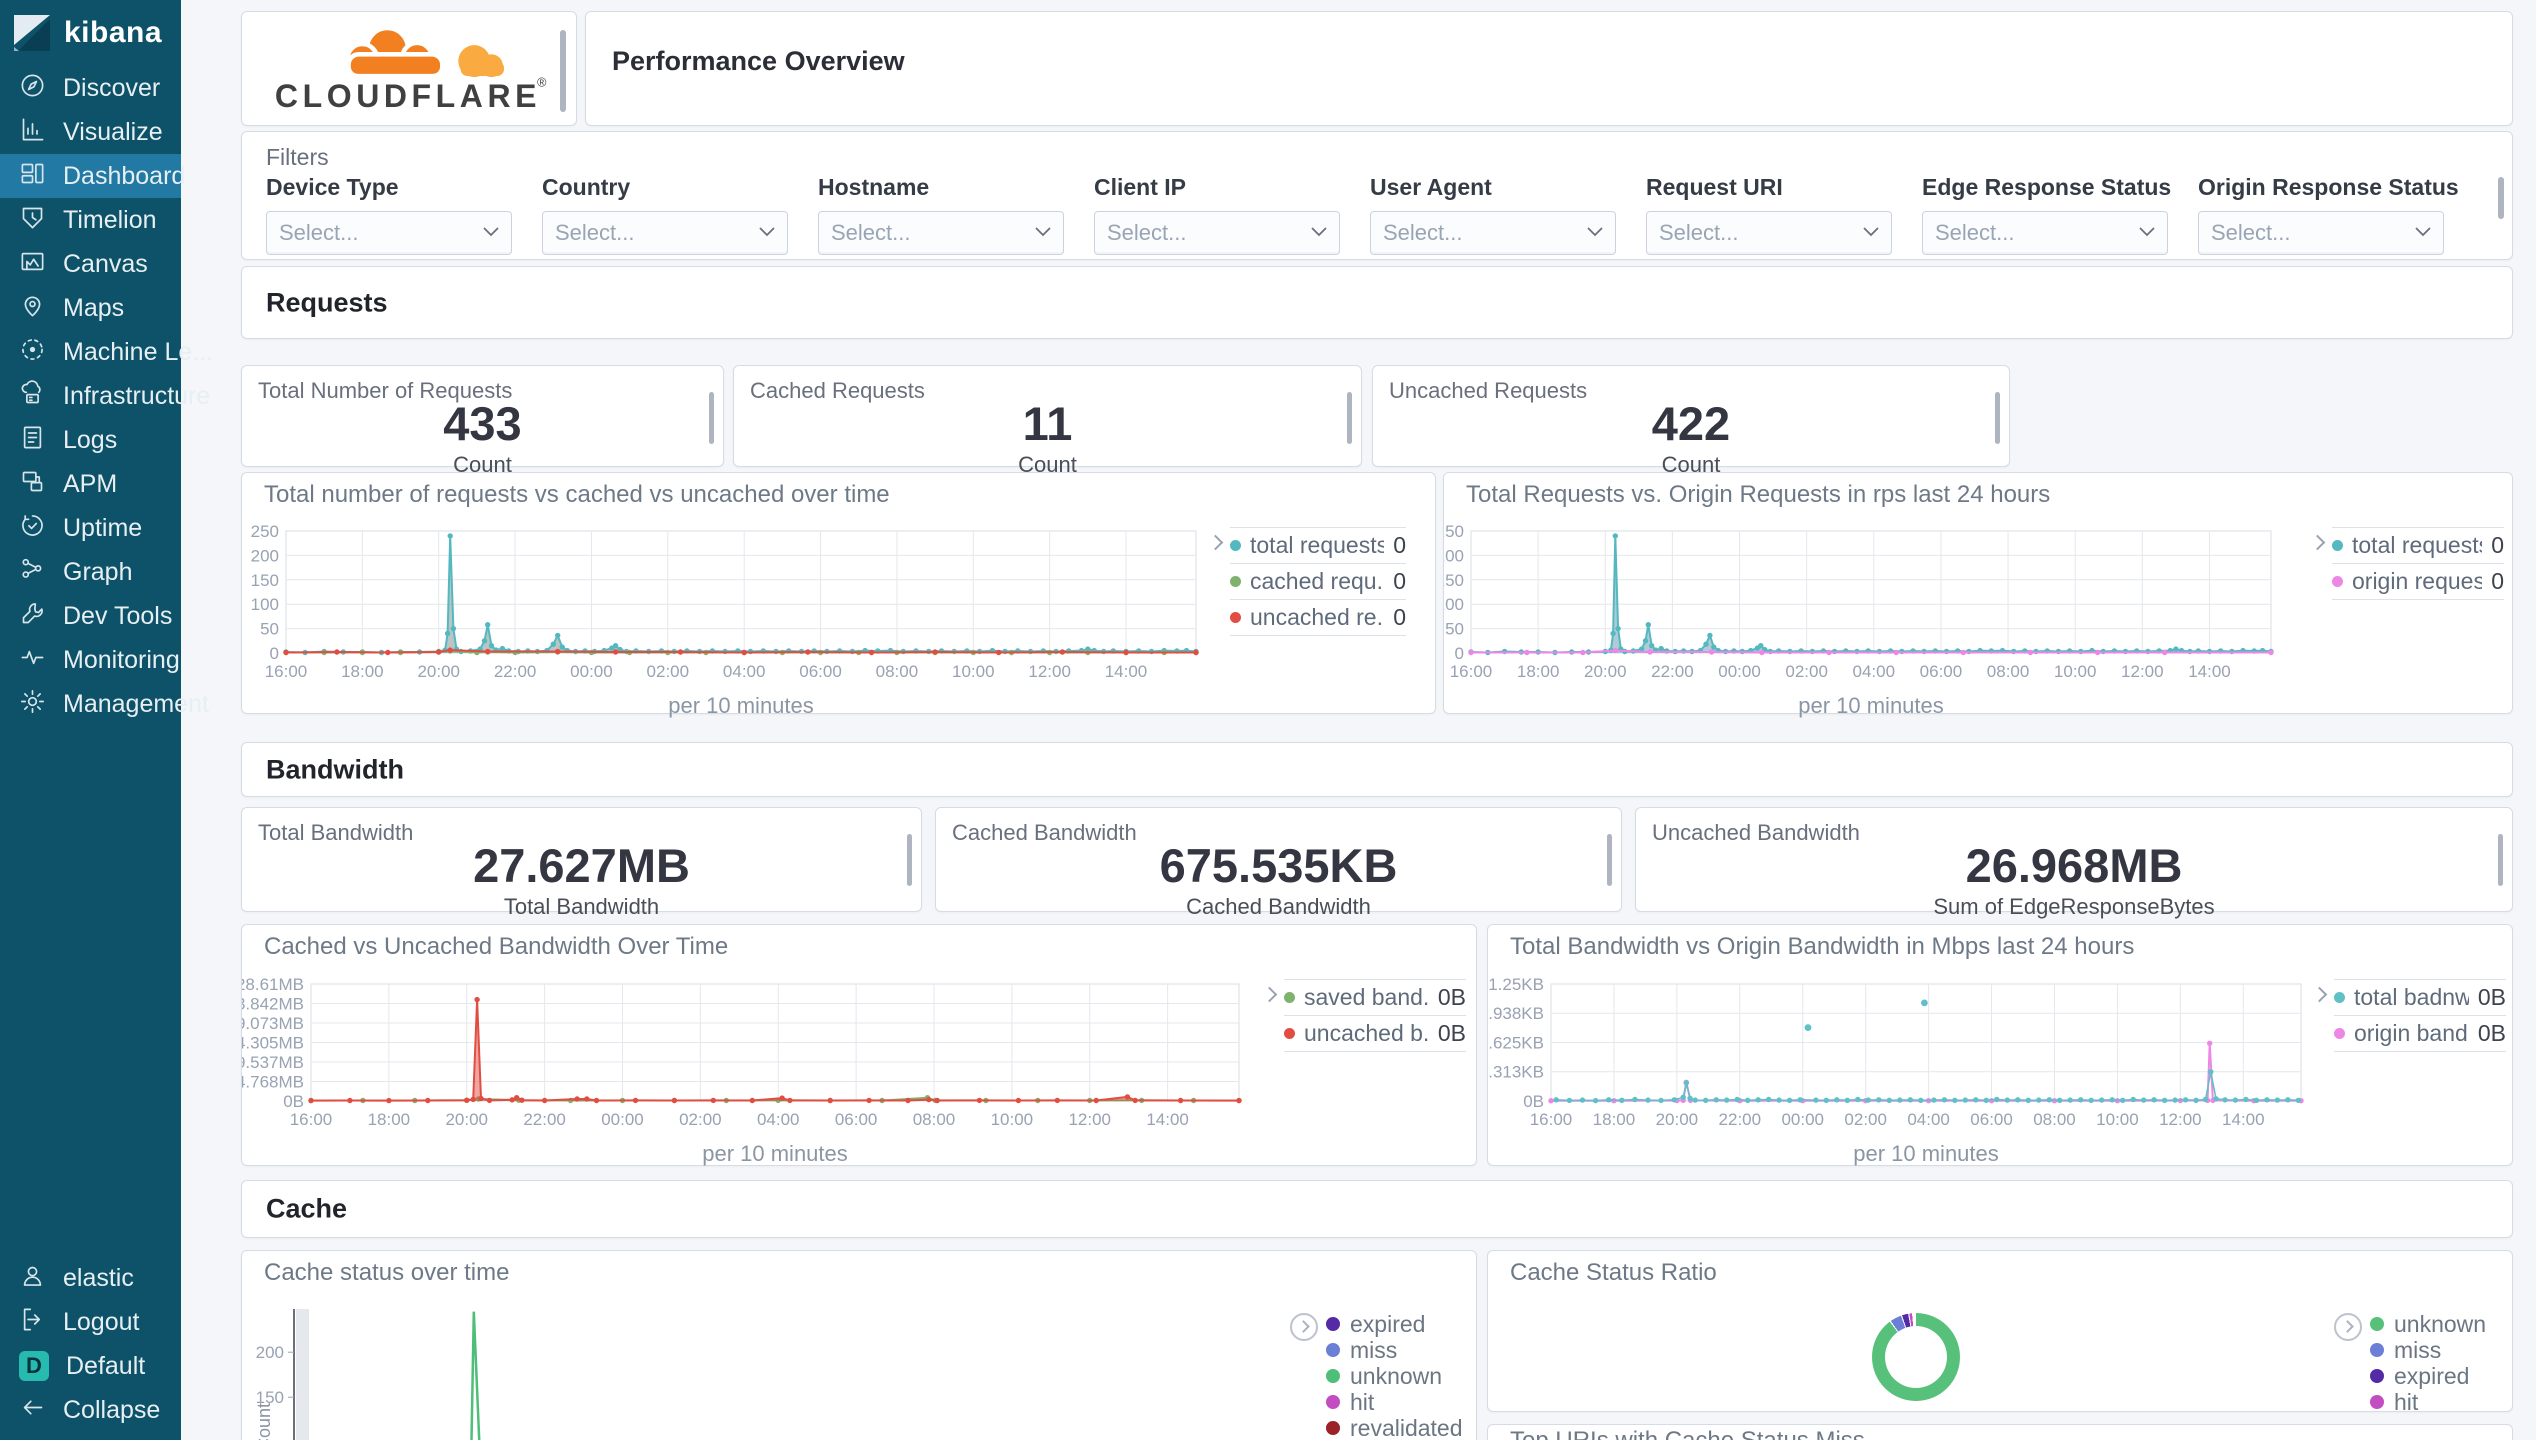 The image size is (2536, 1440). What do you see at coordinates (90, 1410) in the screenshot?
I see `sidebar-item-collapse: Collapse` at bounding box center [90, 1410].